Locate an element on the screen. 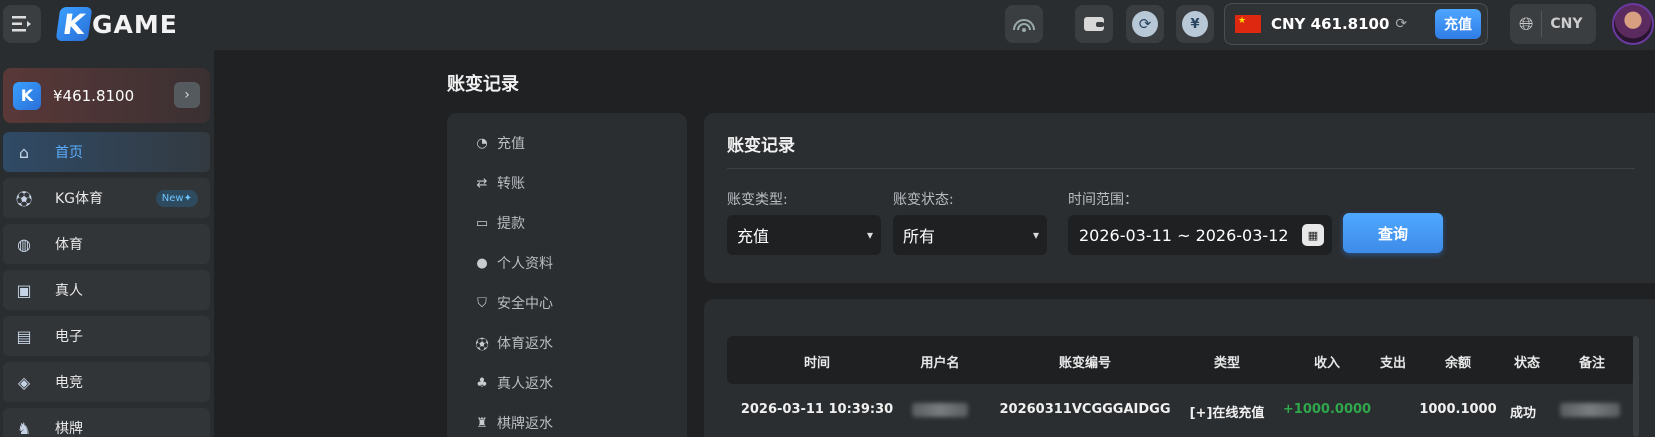 The width and height of the screenshot is (1655, 437). china-flag-icon is located at coordinates (1248, 24).